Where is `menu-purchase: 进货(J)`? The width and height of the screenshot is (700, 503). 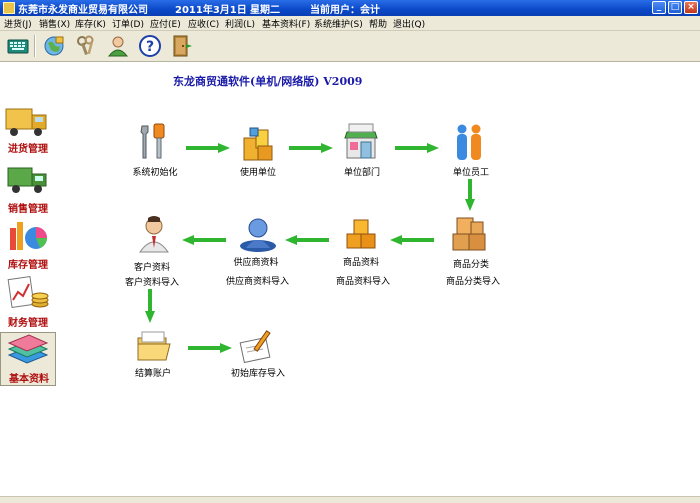 menu-purchase: 进货(J) is located at coordinates (18, 23).